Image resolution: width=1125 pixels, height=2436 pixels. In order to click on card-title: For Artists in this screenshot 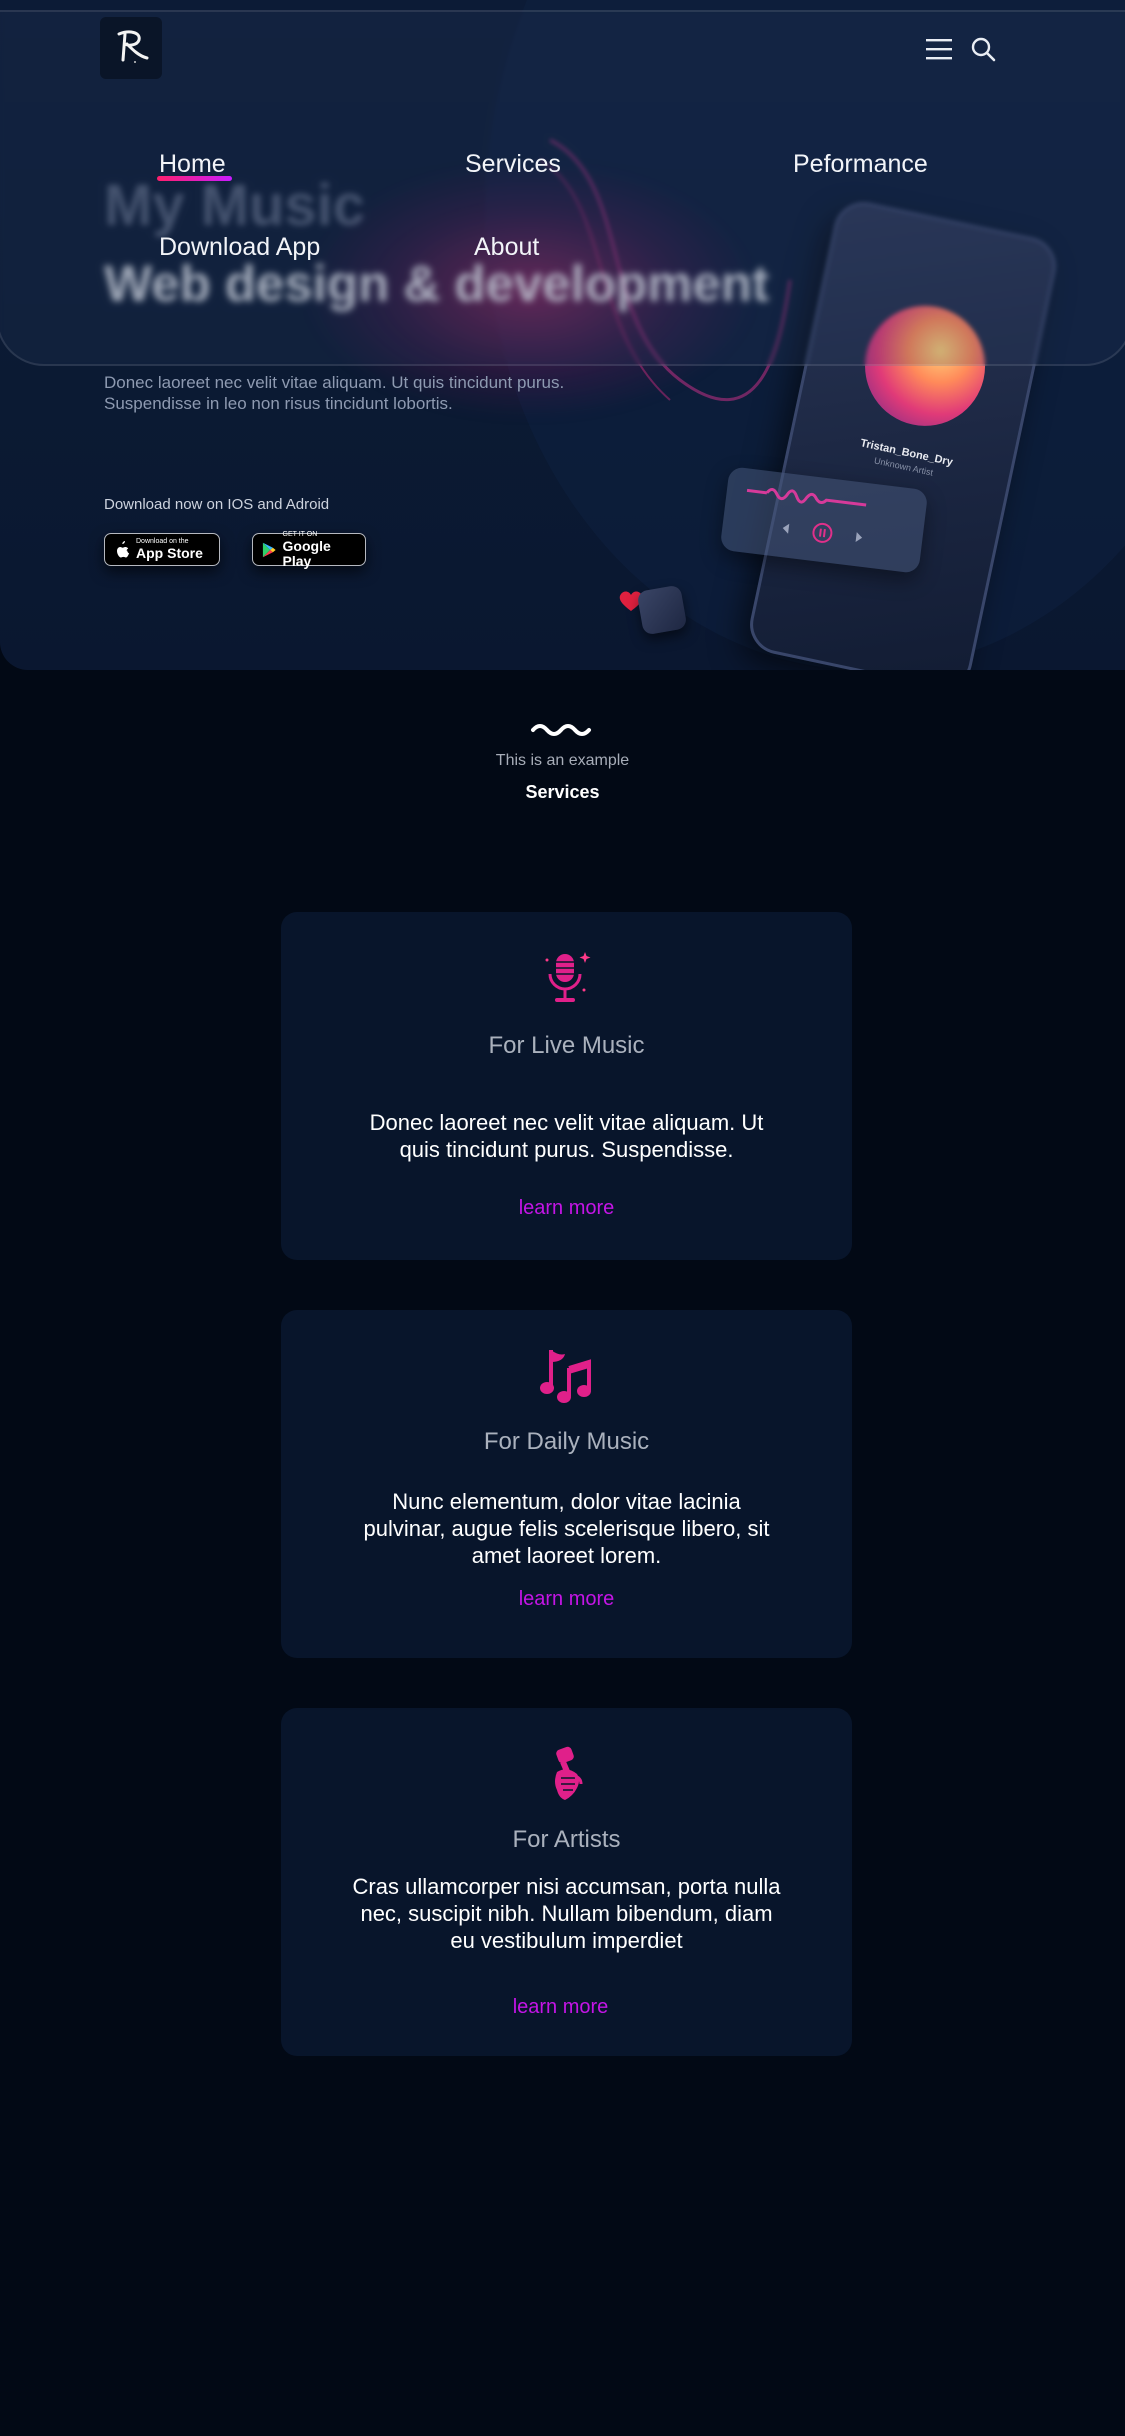, I will do `click(566, 1839)`.